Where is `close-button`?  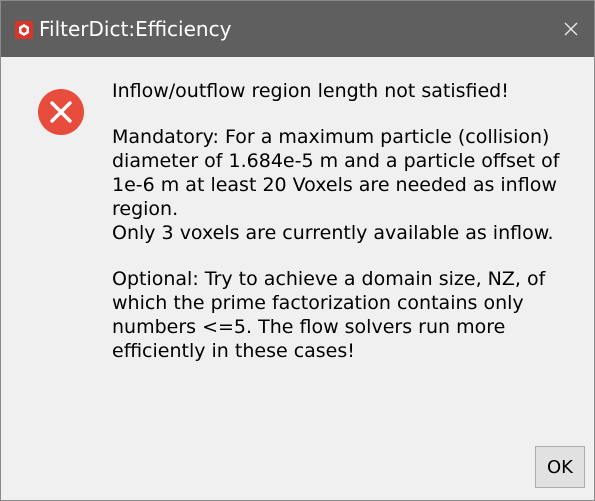
close-button is located at coordinates (571, 29).